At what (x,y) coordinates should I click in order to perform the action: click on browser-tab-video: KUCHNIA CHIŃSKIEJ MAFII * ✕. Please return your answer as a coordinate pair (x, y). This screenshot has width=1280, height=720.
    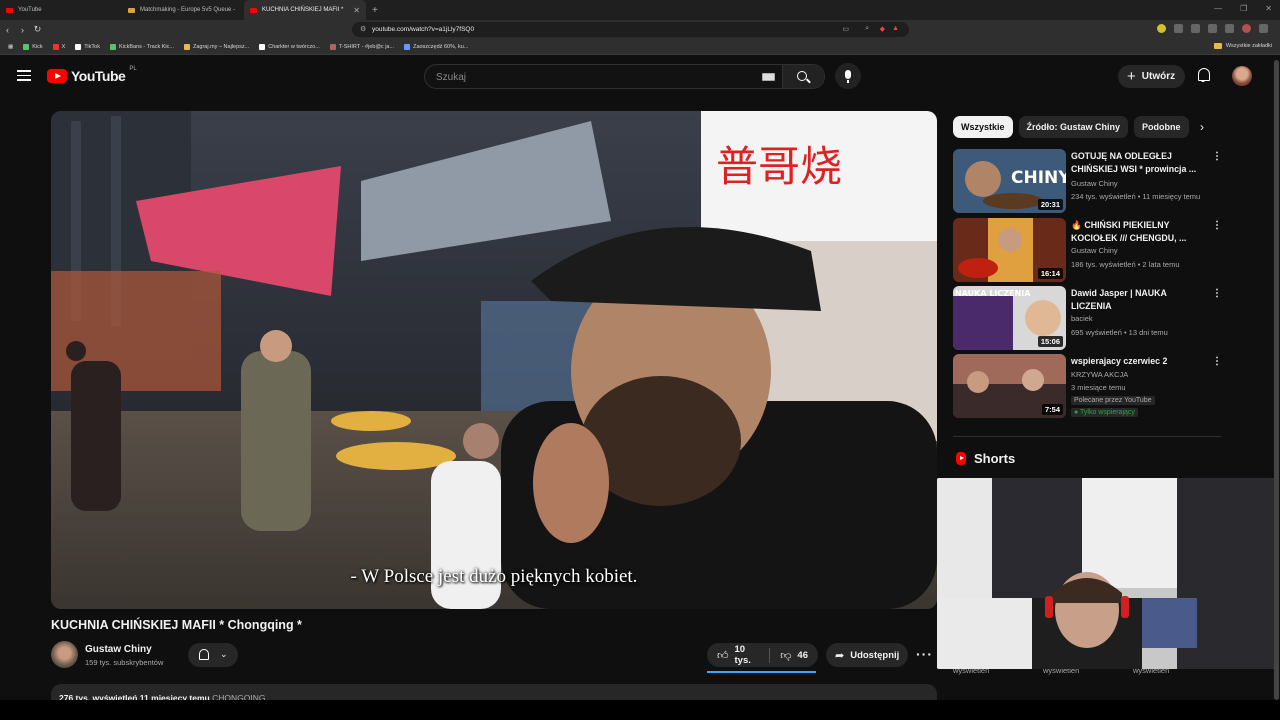
    Looking at the image, I should click on (305, 10).